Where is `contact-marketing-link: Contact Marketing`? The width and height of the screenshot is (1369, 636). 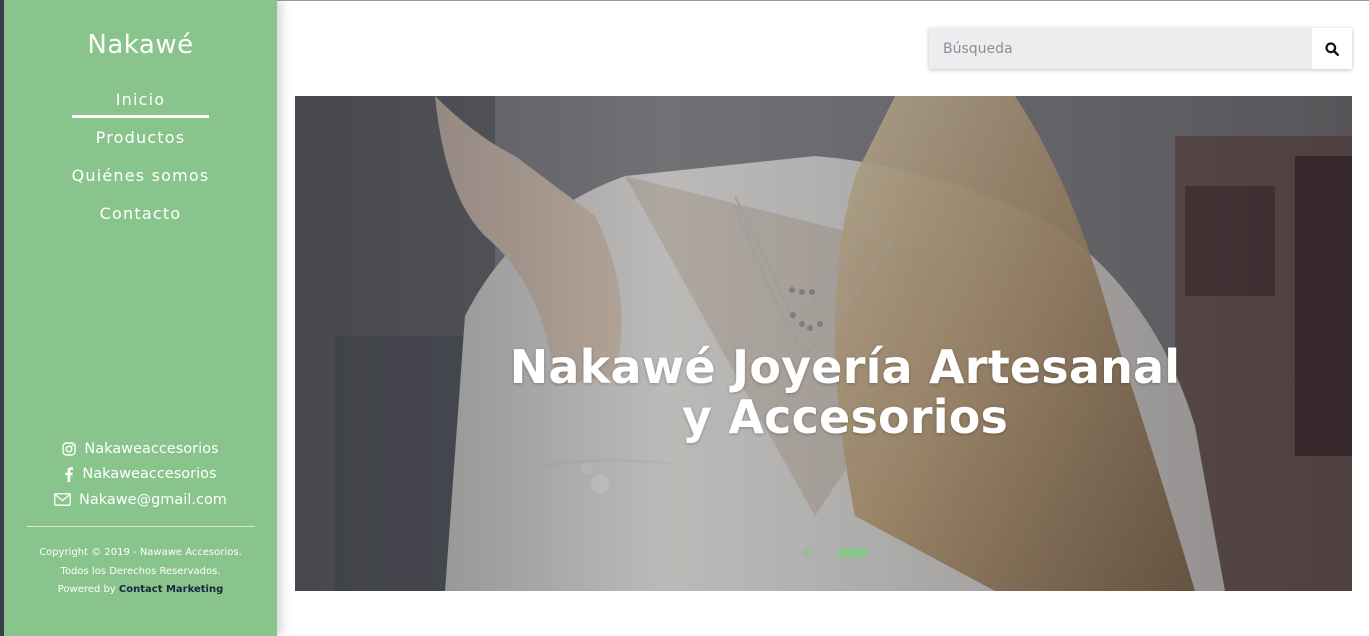 contact-marketing-link: Contact Marketing is located at coordinates (171, 589).